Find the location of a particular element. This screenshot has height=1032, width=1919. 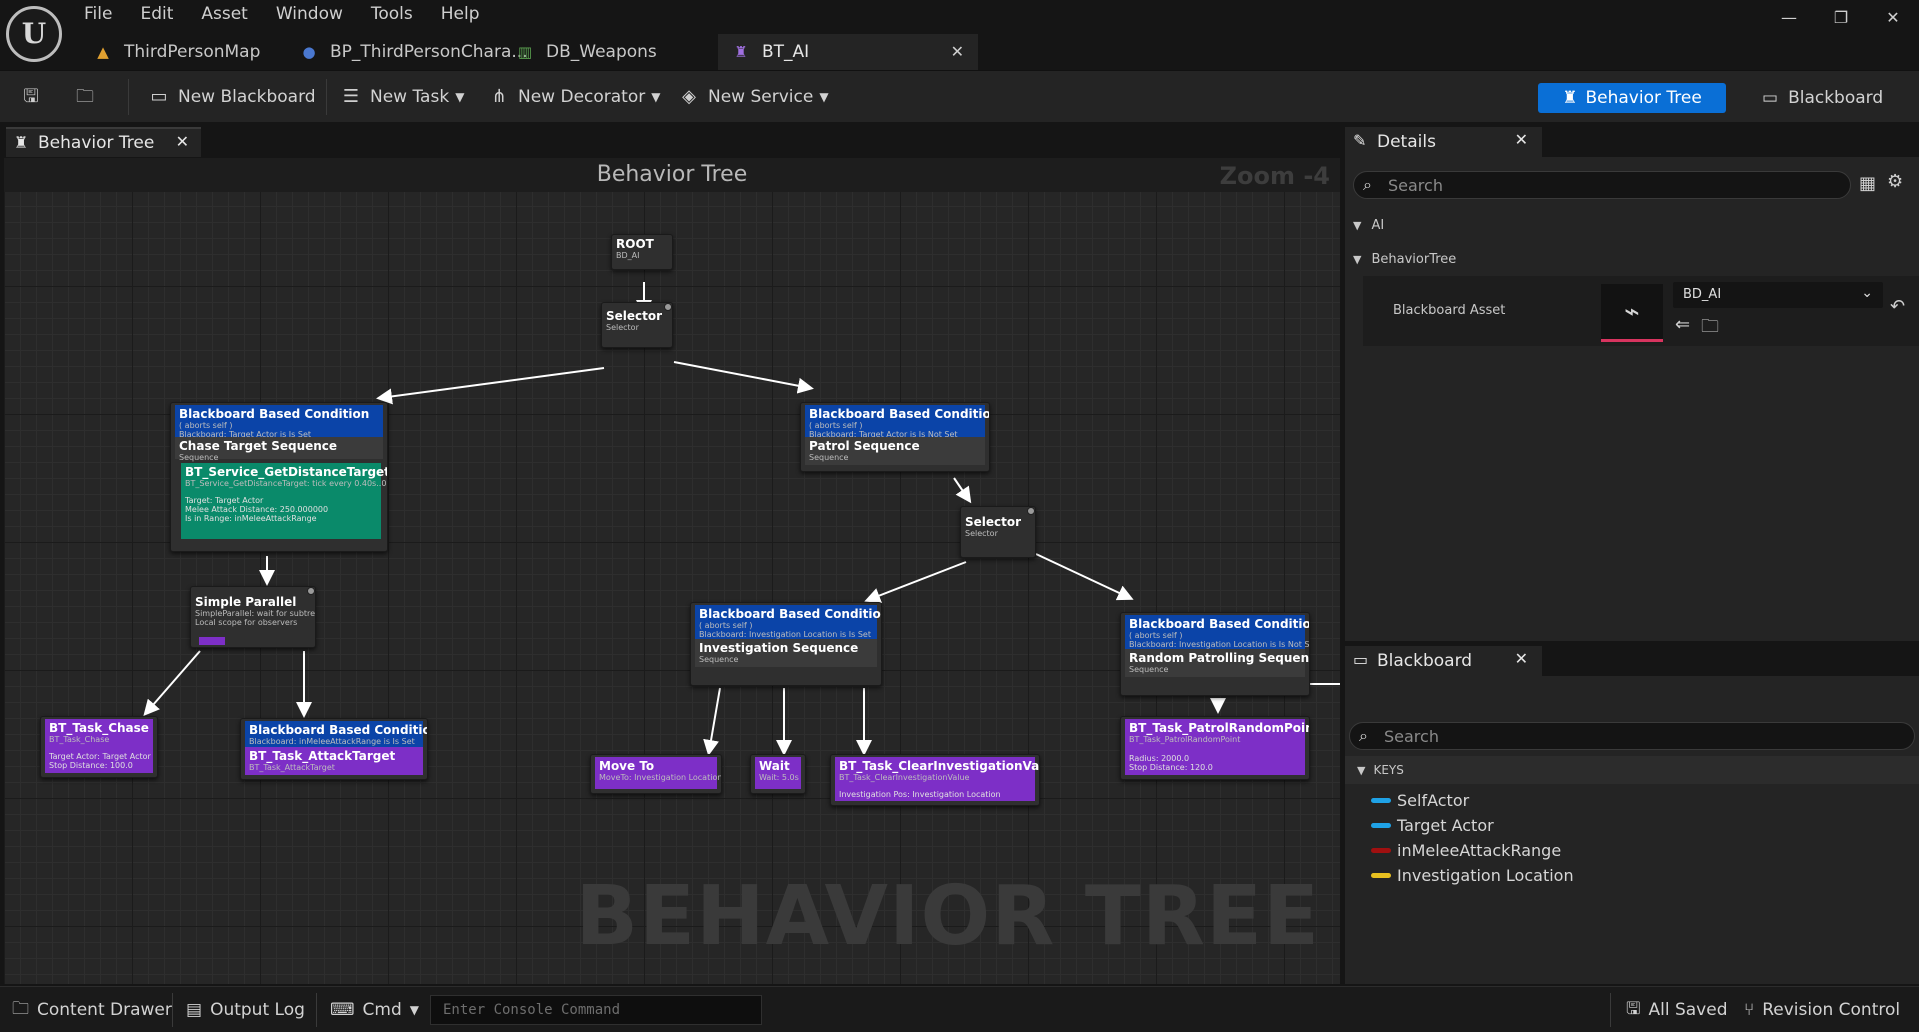

doc-tab-db-weapons: ▥ DB_Weapons is located at coordinates (602, 52).